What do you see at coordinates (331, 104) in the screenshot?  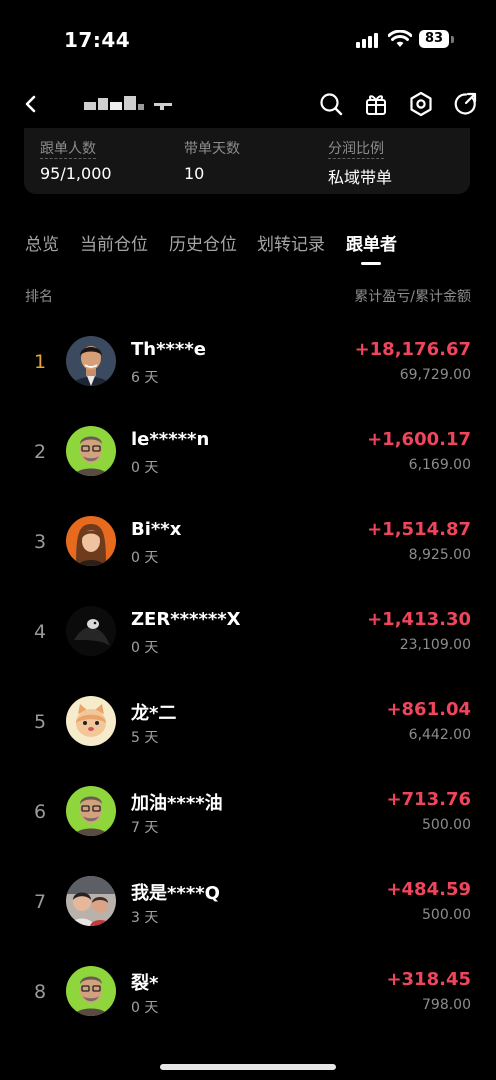 I see `search-icon` at bounding box center [331, 104].